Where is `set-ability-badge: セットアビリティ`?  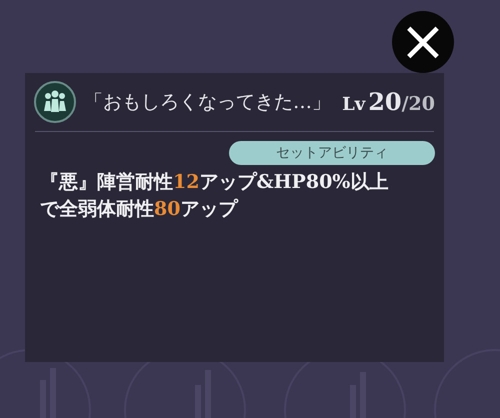 set-ability-badge: セットアビリティ is located at coordinates (332, 153).